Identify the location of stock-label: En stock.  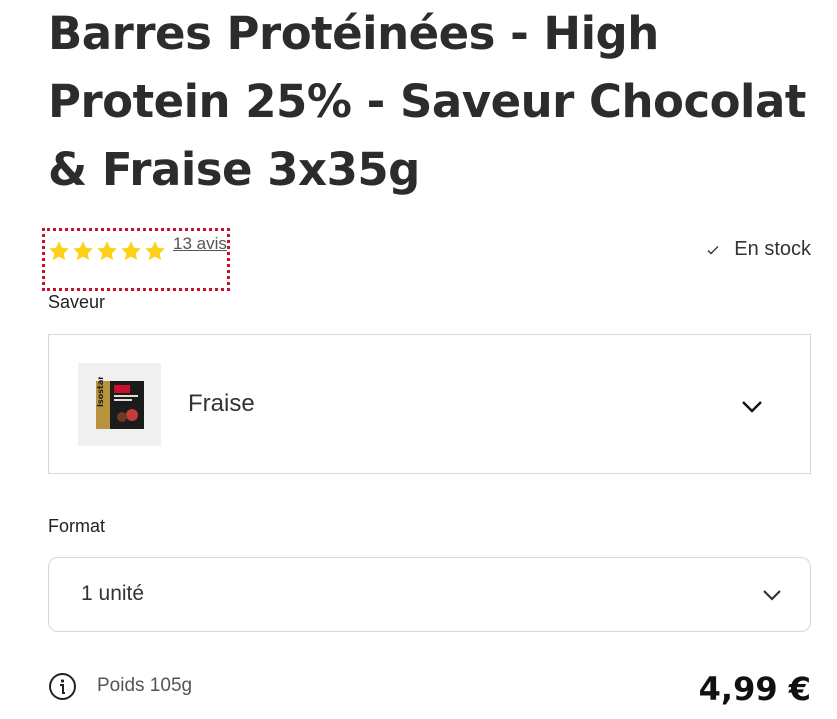
(772, 249).